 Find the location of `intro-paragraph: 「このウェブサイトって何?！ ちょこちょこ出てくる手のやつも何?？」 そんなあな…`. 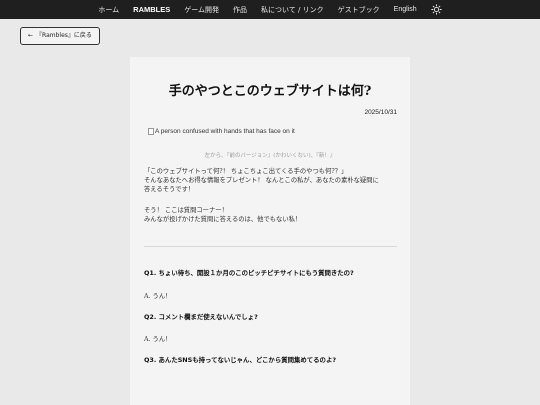

intro-paragraph: 「このウェブサイトって何?！ ちょこちょこ出てくる手のやつも何?？」 そんなあな… is located at coordinates (271, 180).